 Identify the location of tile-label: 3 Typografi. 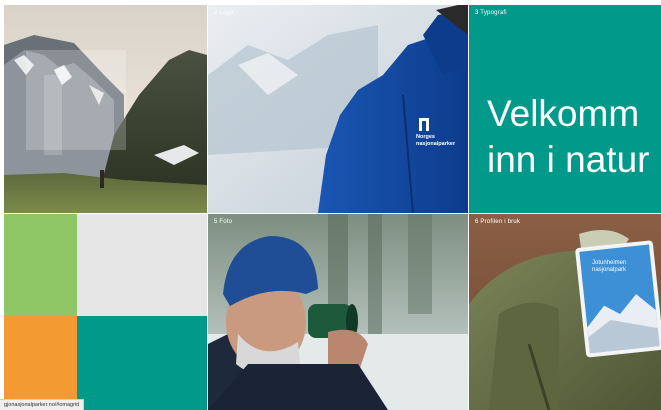
(491, 13).